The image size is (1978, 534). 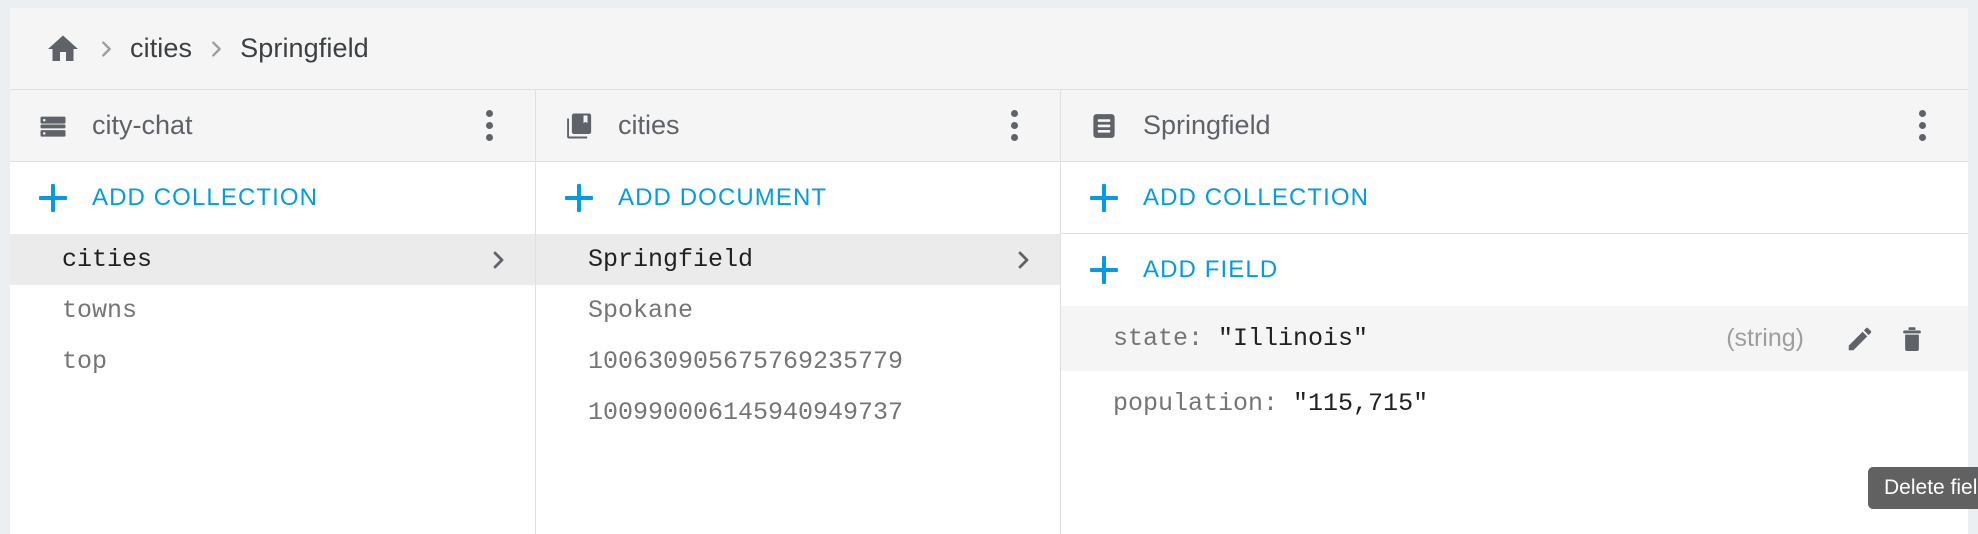 I want to click on list-item-document-id: 100630905675769235779, so click(x=798, y=361).